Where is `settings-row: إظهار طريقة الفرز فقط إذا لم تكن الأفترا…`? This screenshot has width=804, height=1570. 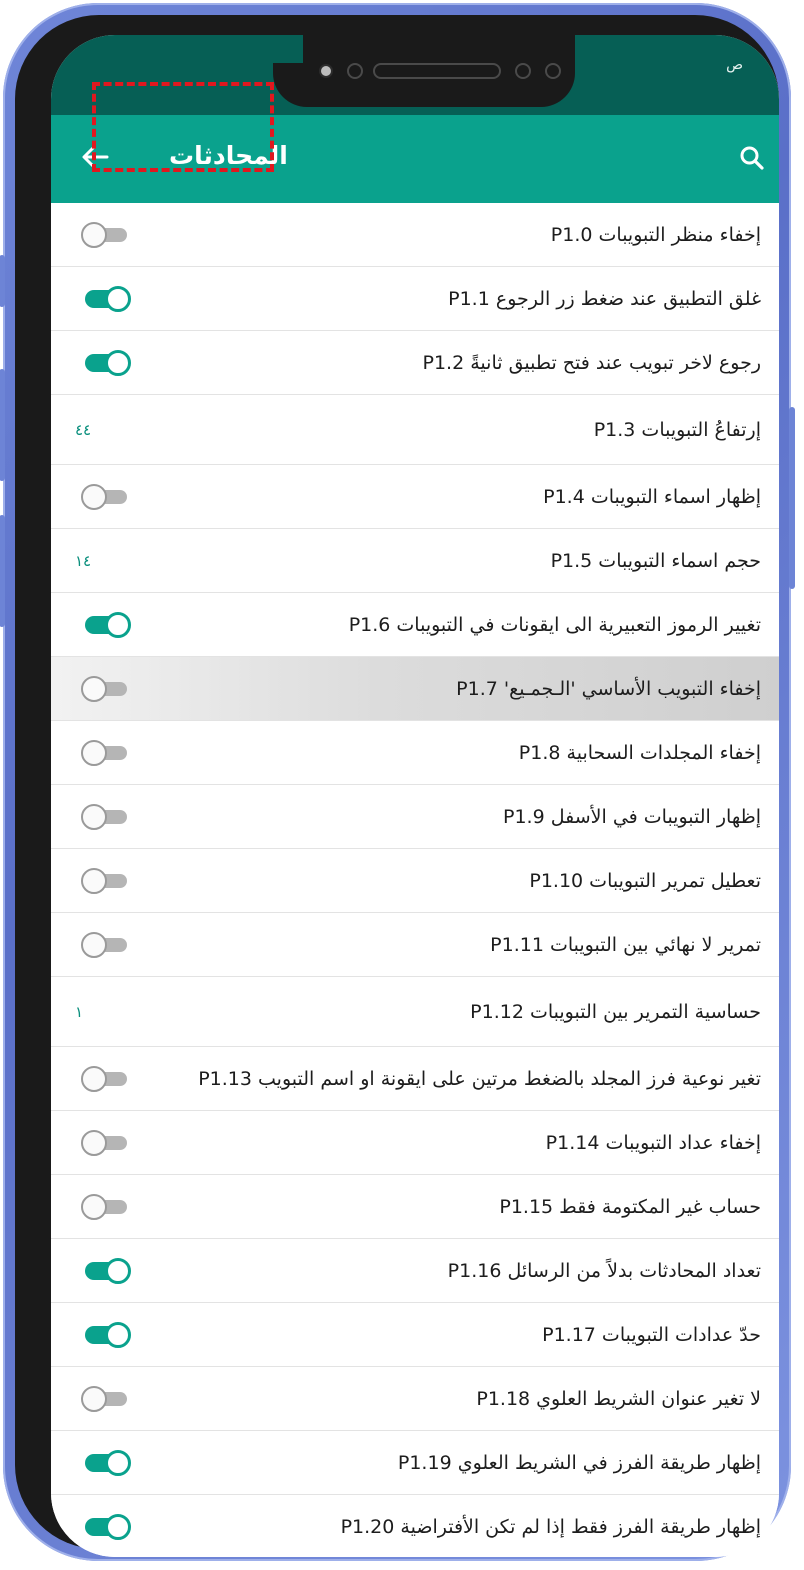 settings-row: إظهار طريقة الفرز فقط إذا لم تكن الأفترا… is located at coordinates (415, 1526).